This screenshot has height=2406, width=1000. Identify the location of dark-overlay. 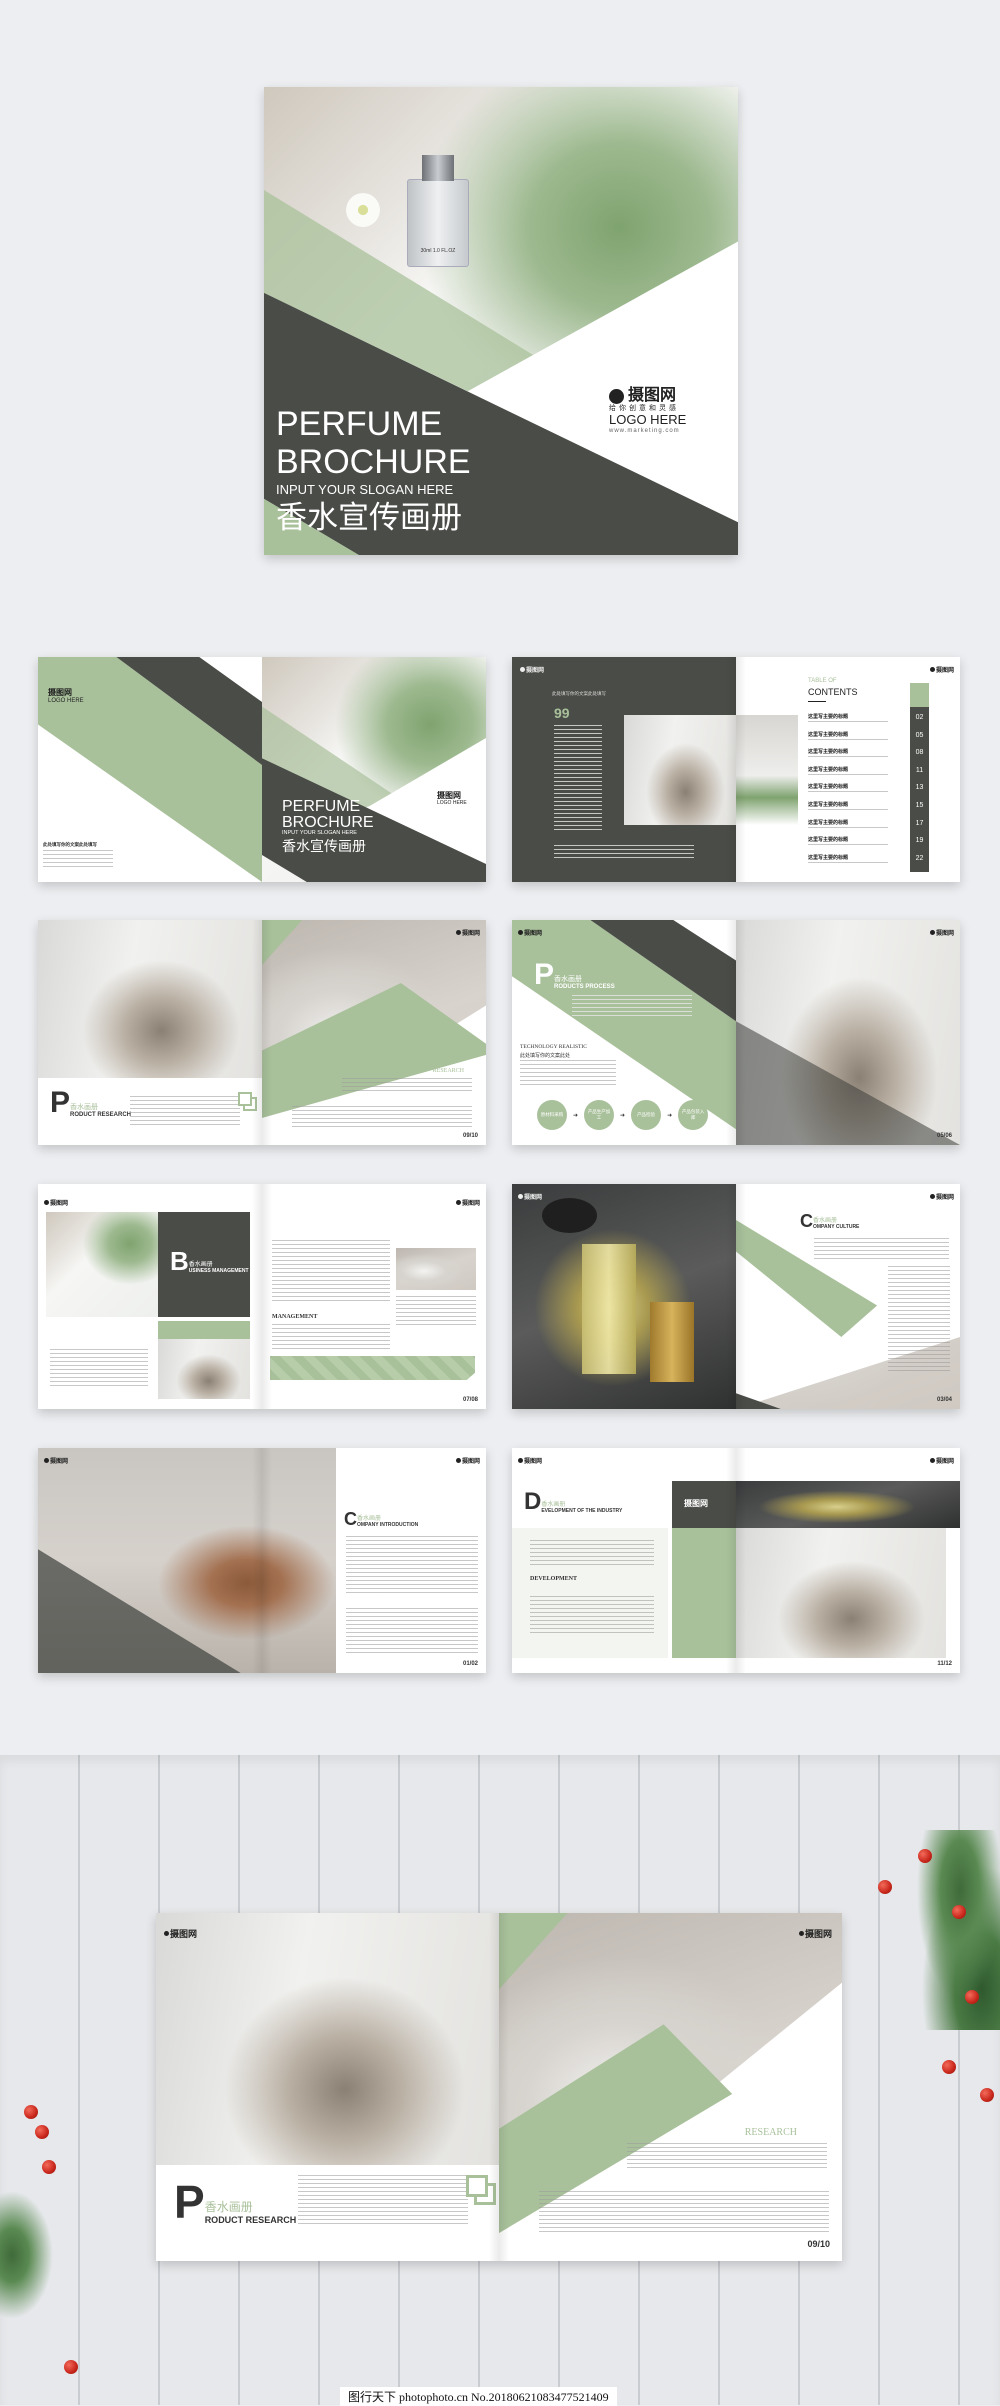
(848, 1083).